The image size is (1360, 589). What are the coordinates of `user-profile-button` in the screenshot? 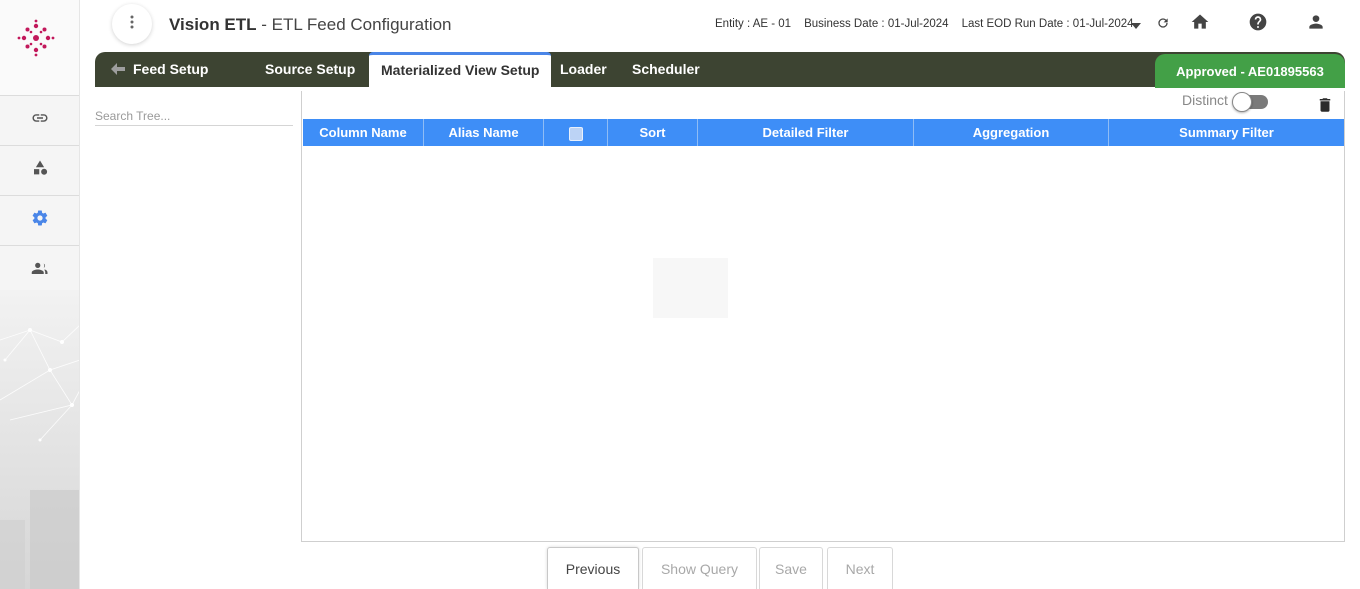 It's located at (1316, 24).